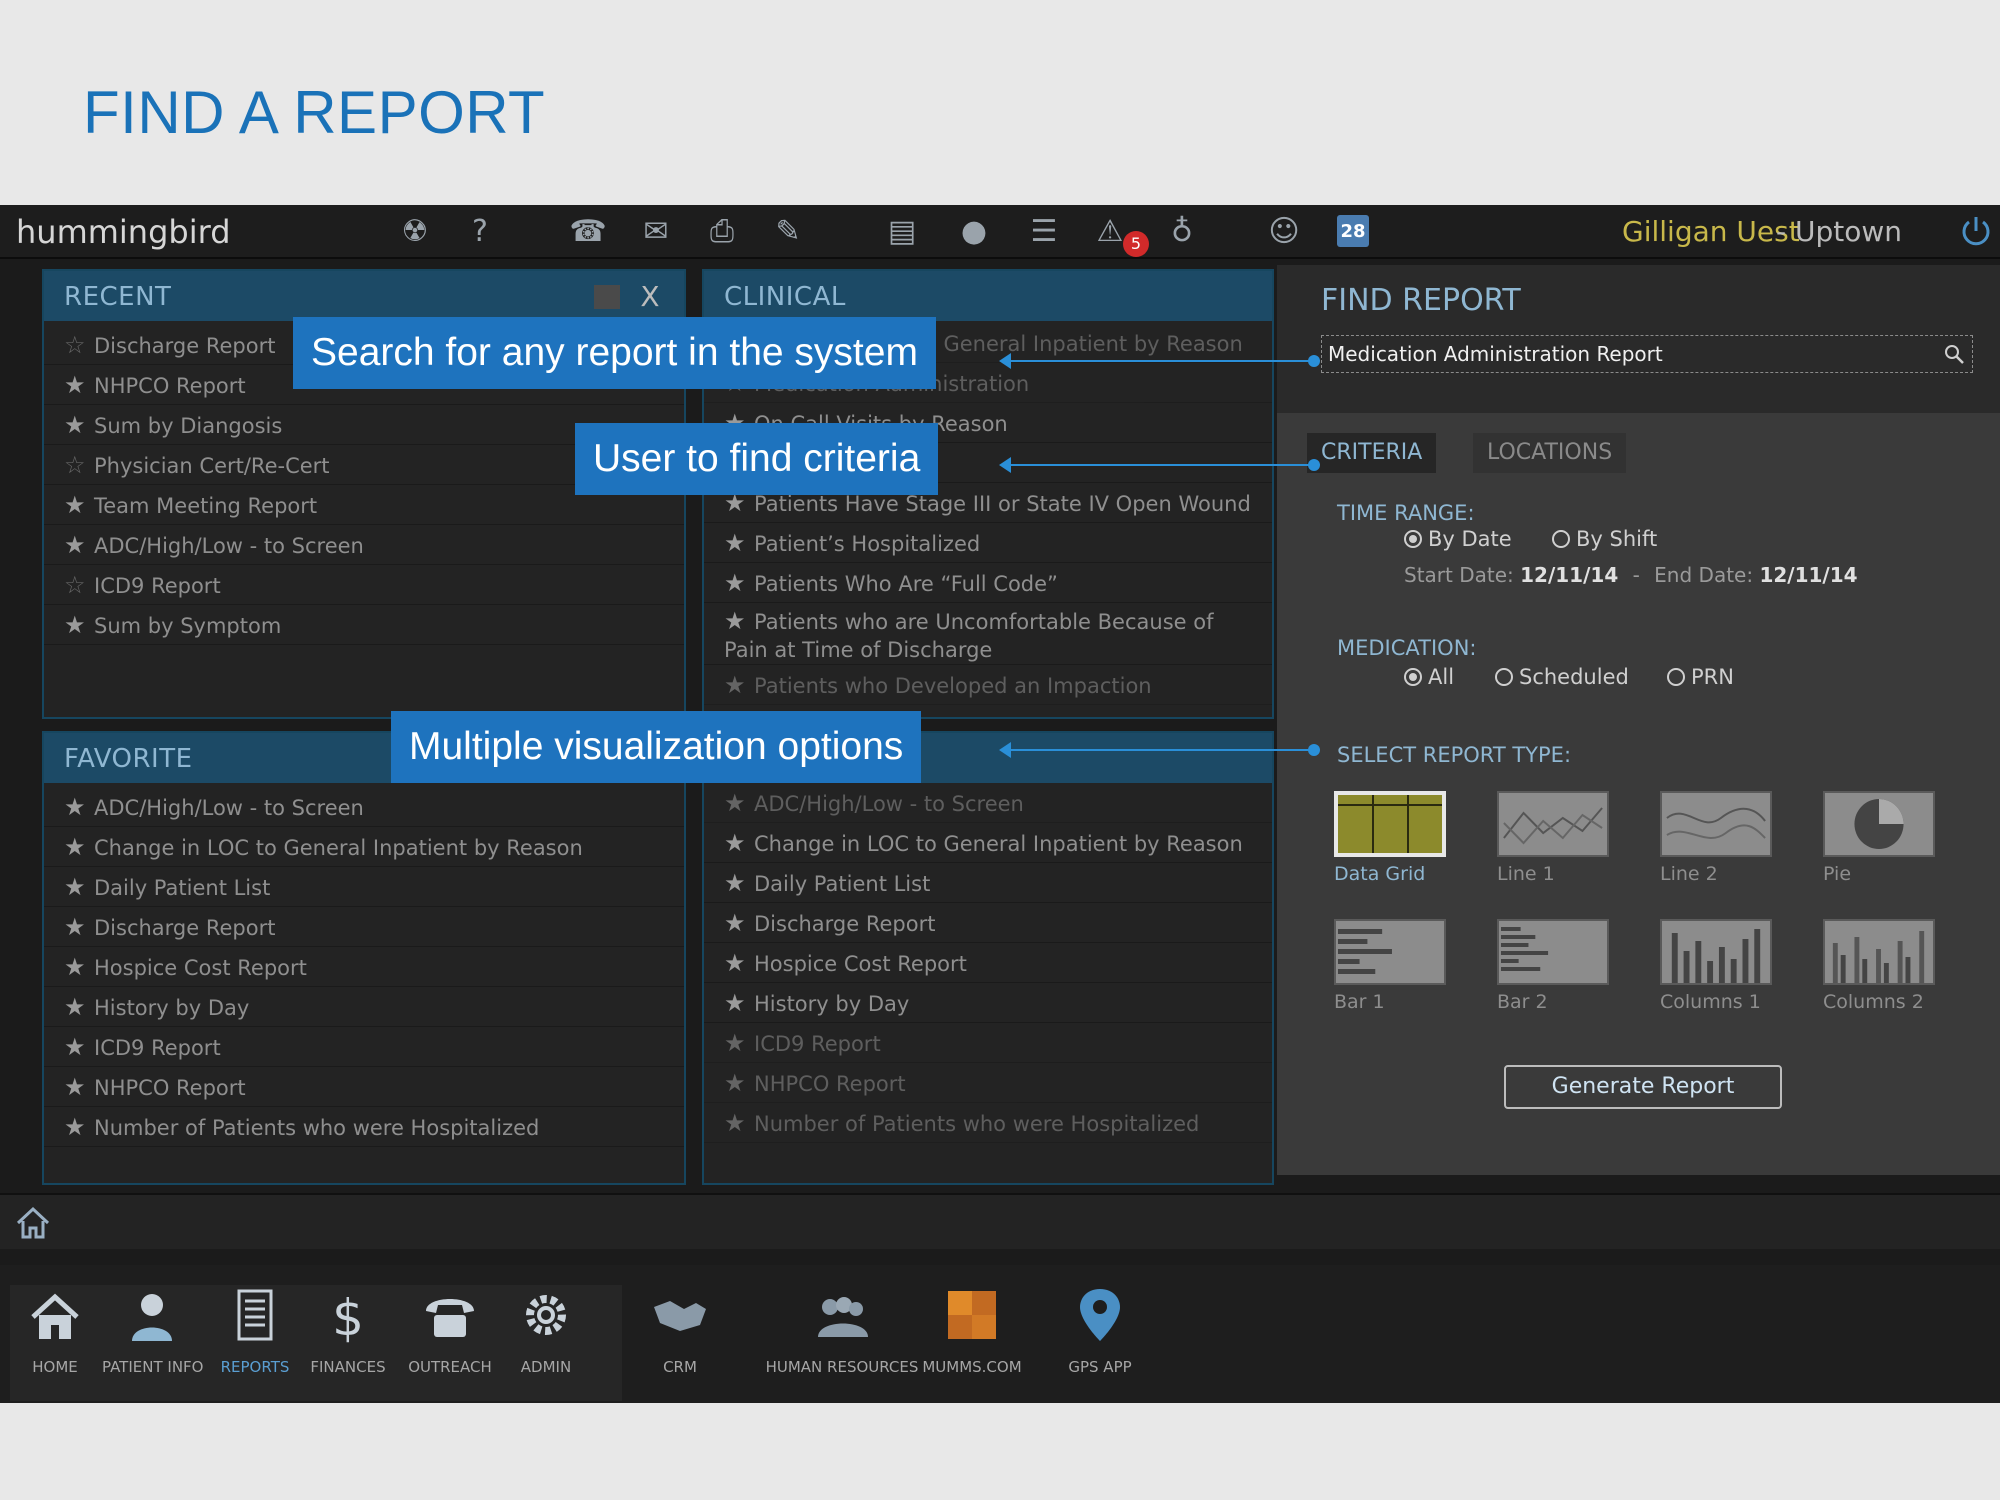  What do you see at coordinates (415, 232) in the screenshot?
I see `radiation-icon: ☢` at bounding box center [415, 232].